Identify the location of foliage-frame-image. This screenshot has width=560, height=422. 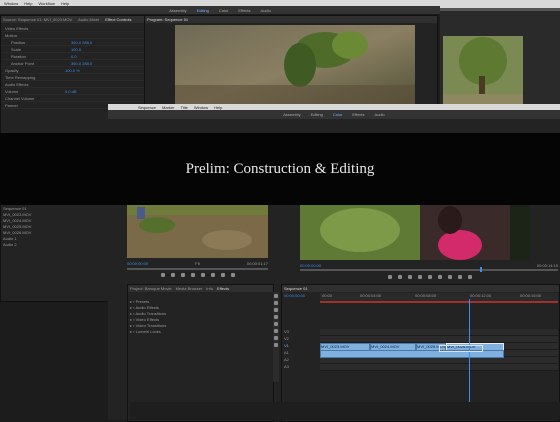
(295, 68).